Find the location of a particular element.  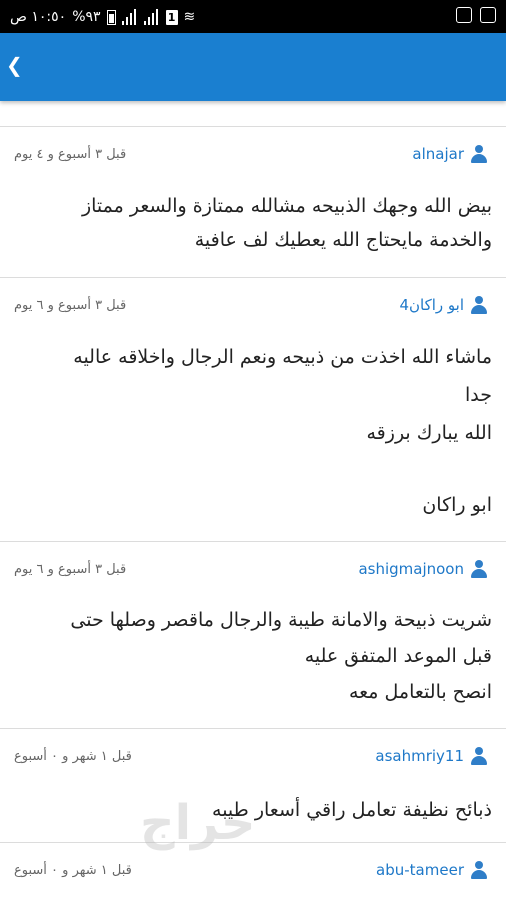

comment-header: asahmriy11 قبل ١ شهر و ٠ أسبوع is located at coordinates (253, 758).